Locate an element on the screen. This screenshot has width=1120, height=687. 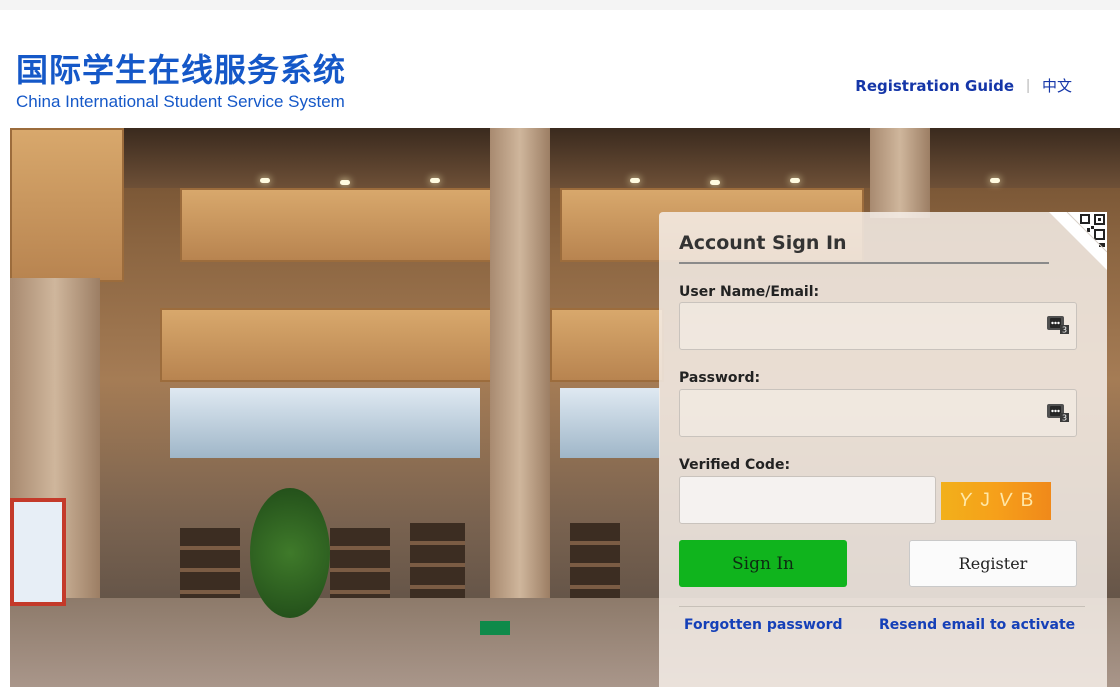
language-switch-link: 中文 is located at coordinates (1057, 85).